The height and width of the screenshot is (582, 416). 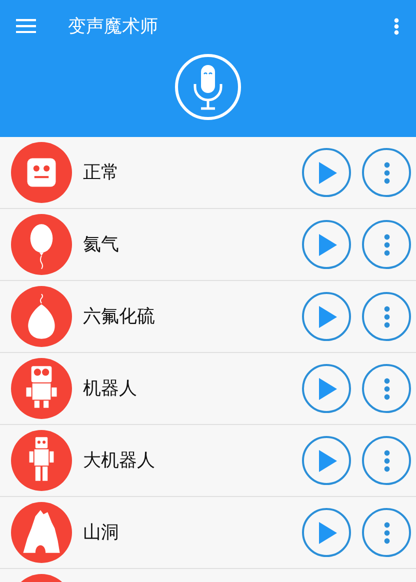 I want to click on effect-name: 大机器人, so click(x=119, y=461).